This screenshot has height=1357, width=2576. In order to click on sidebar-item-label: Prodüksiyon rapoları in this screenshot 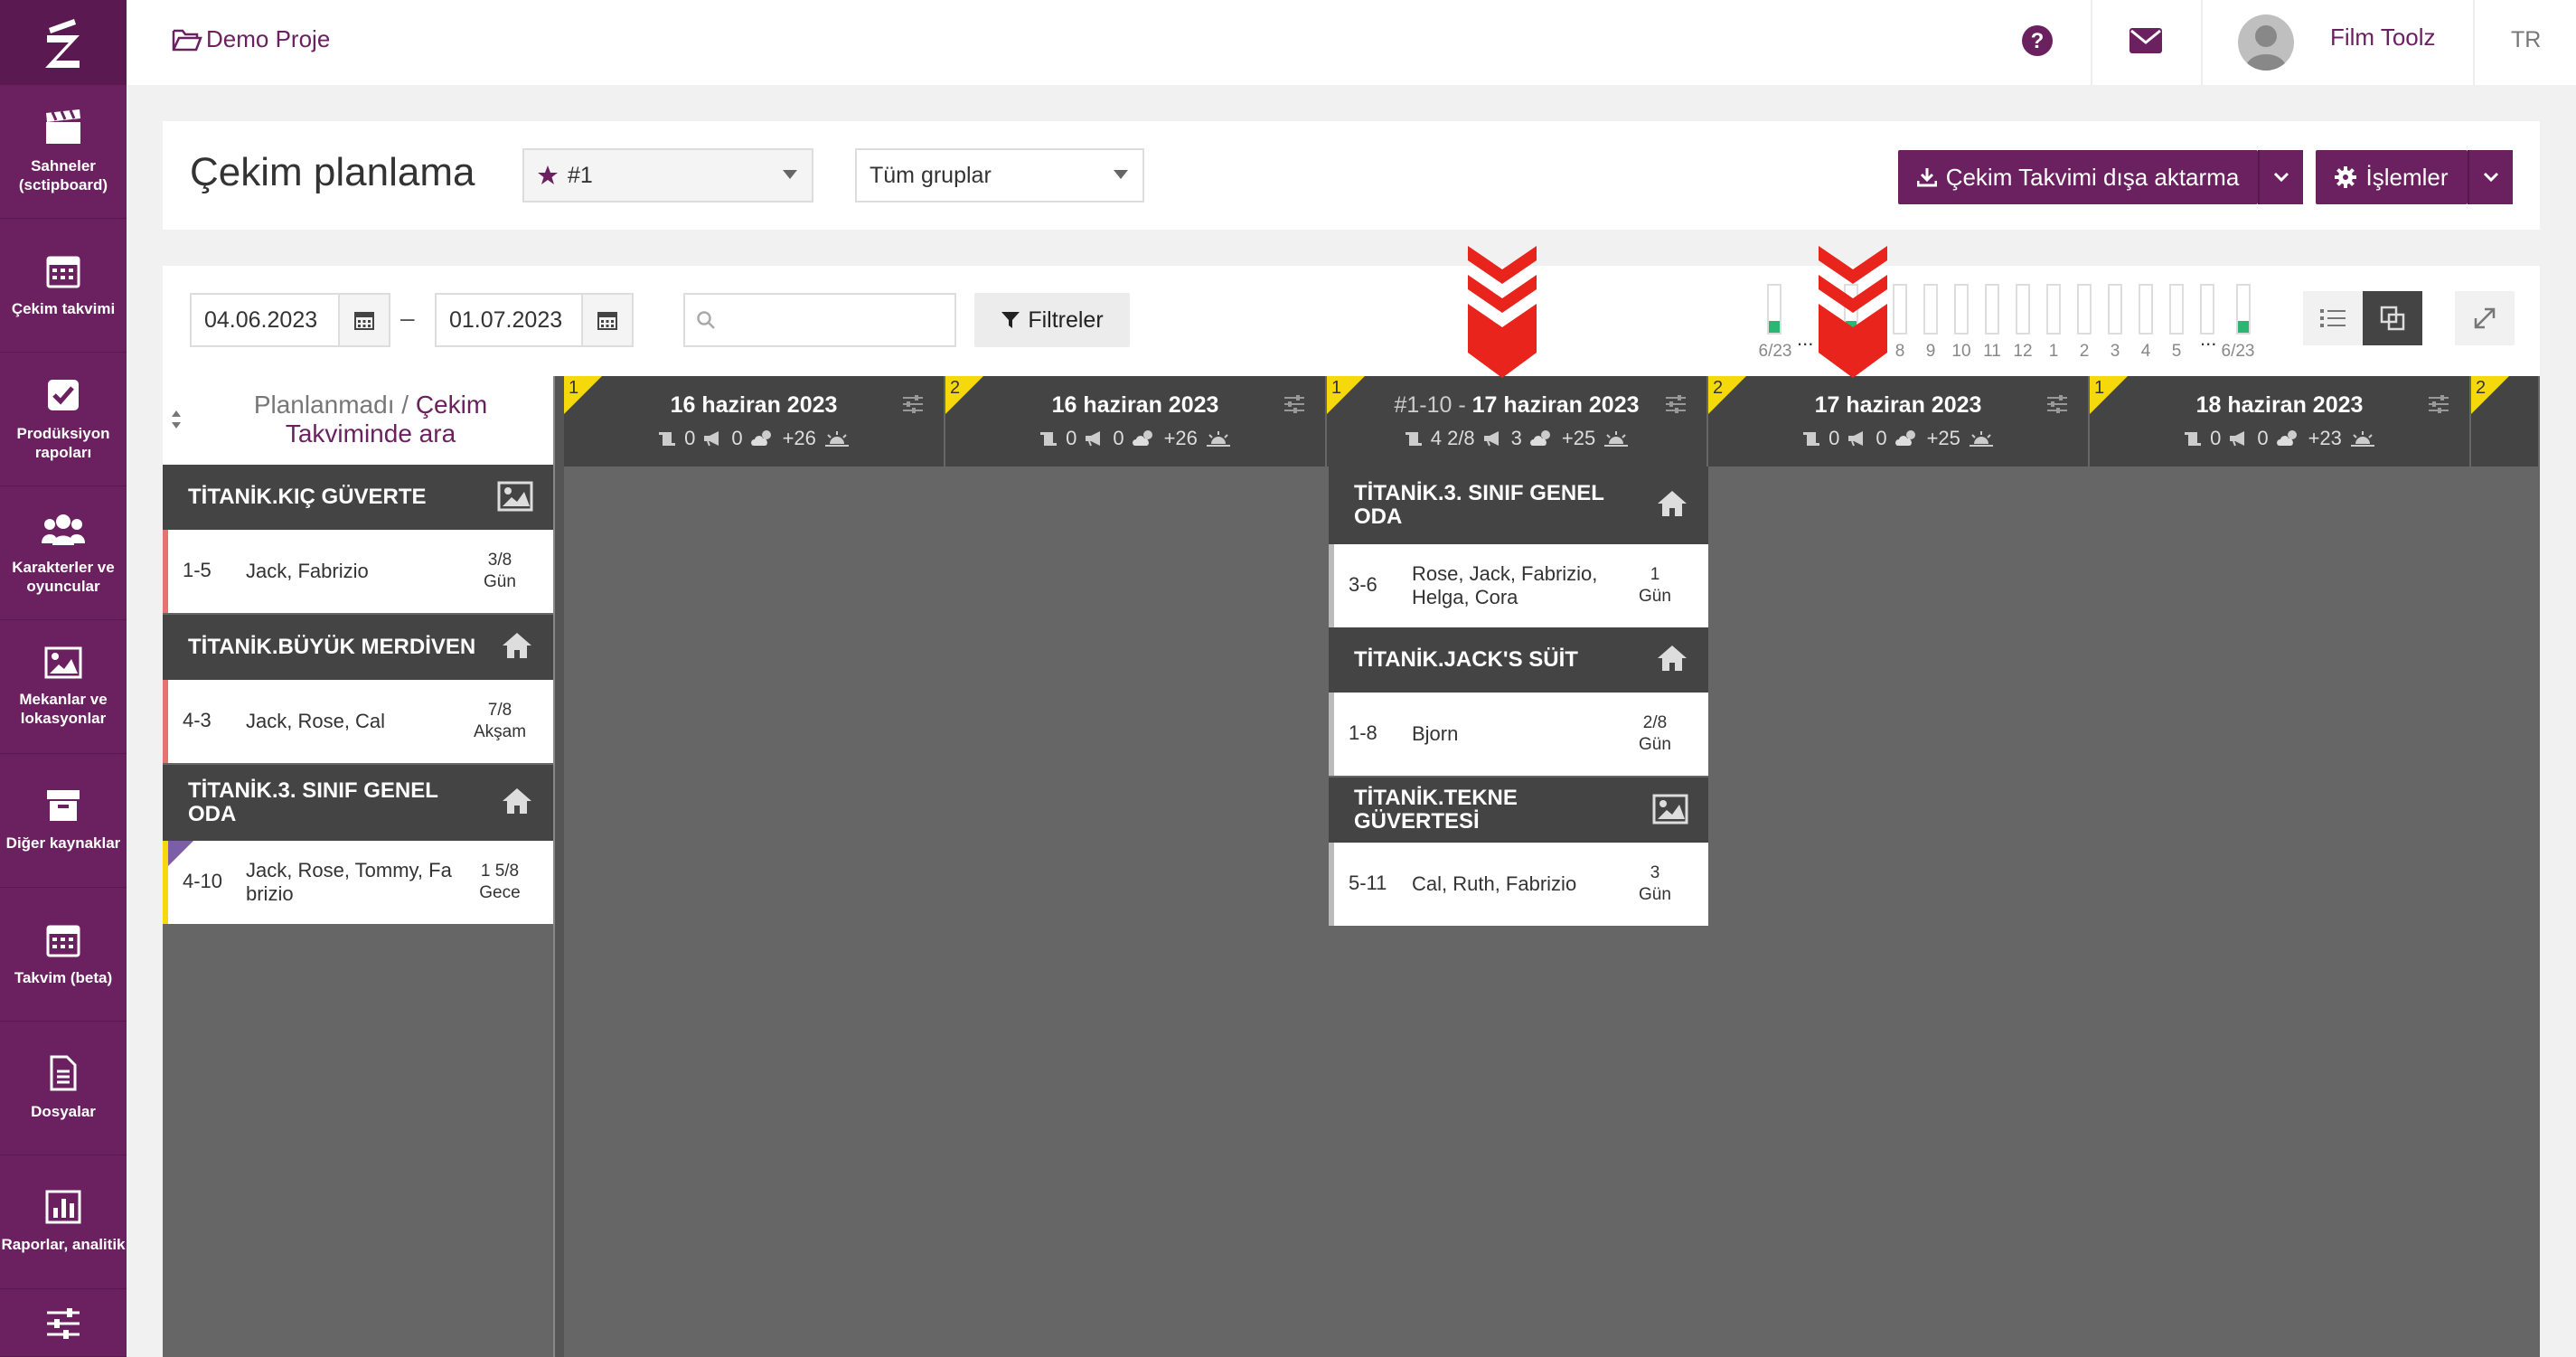, I will do `click(63, 442)`.